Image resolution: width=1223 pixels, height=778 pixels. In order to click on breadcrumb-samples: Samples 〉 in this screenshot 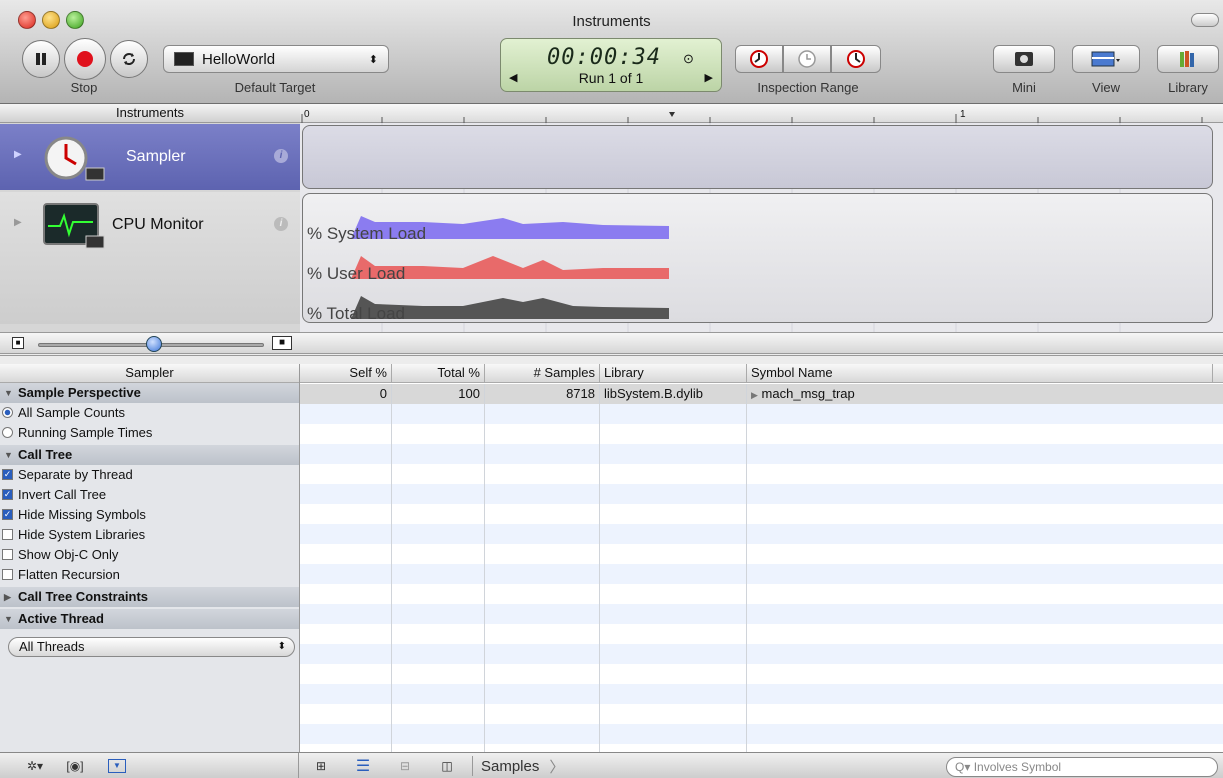, I will do `click(520, 766)`.